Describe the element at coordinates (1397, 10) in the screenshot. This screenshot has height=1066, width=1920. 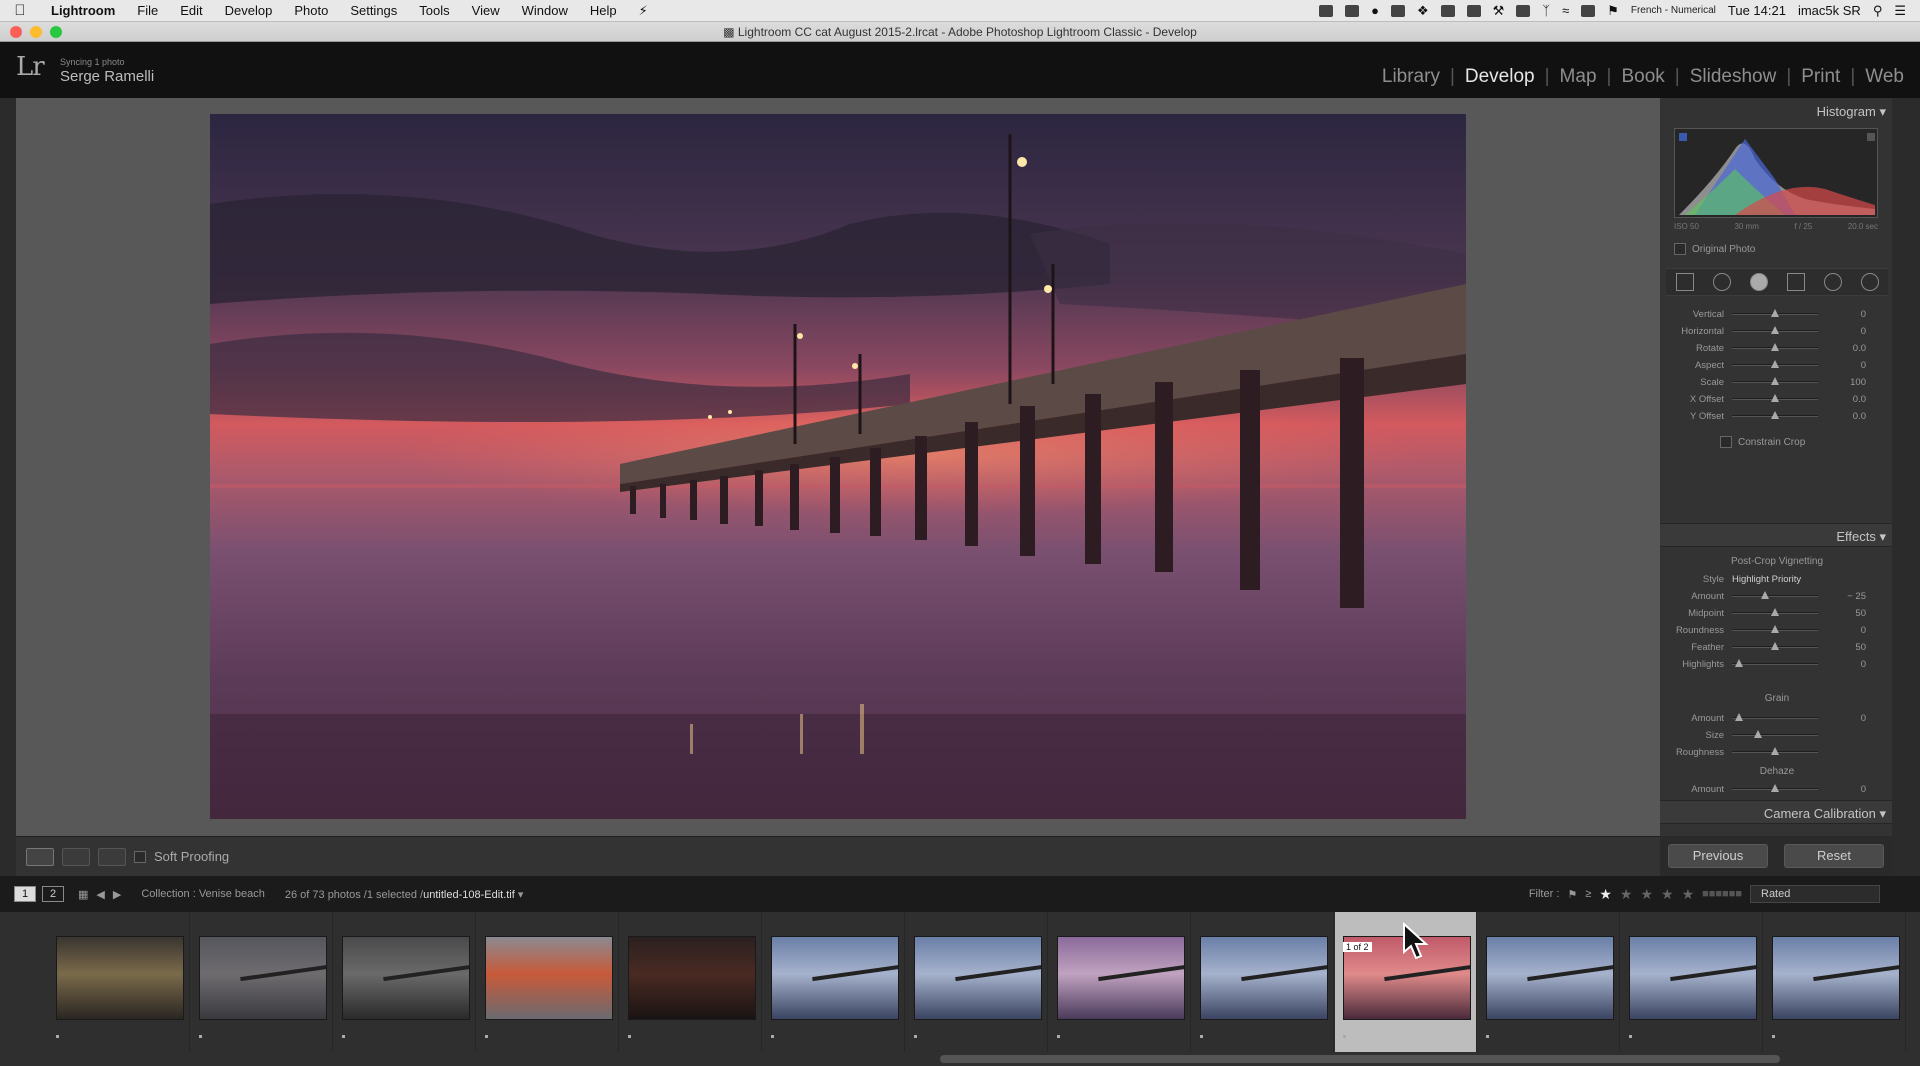
I see `eye-icon` at that location.